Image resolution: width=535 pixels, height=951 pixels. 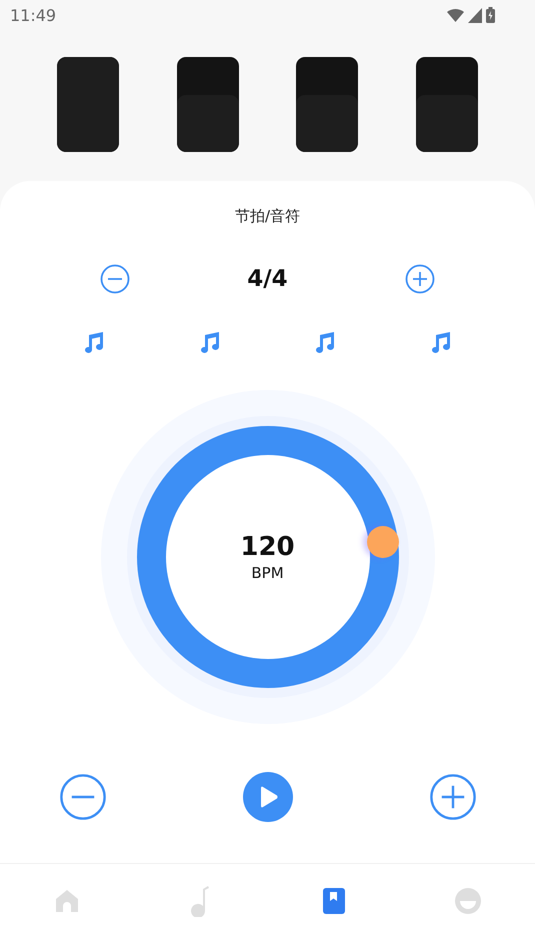 I want to click on tempo-value: 120, so click(x=267, y=547).